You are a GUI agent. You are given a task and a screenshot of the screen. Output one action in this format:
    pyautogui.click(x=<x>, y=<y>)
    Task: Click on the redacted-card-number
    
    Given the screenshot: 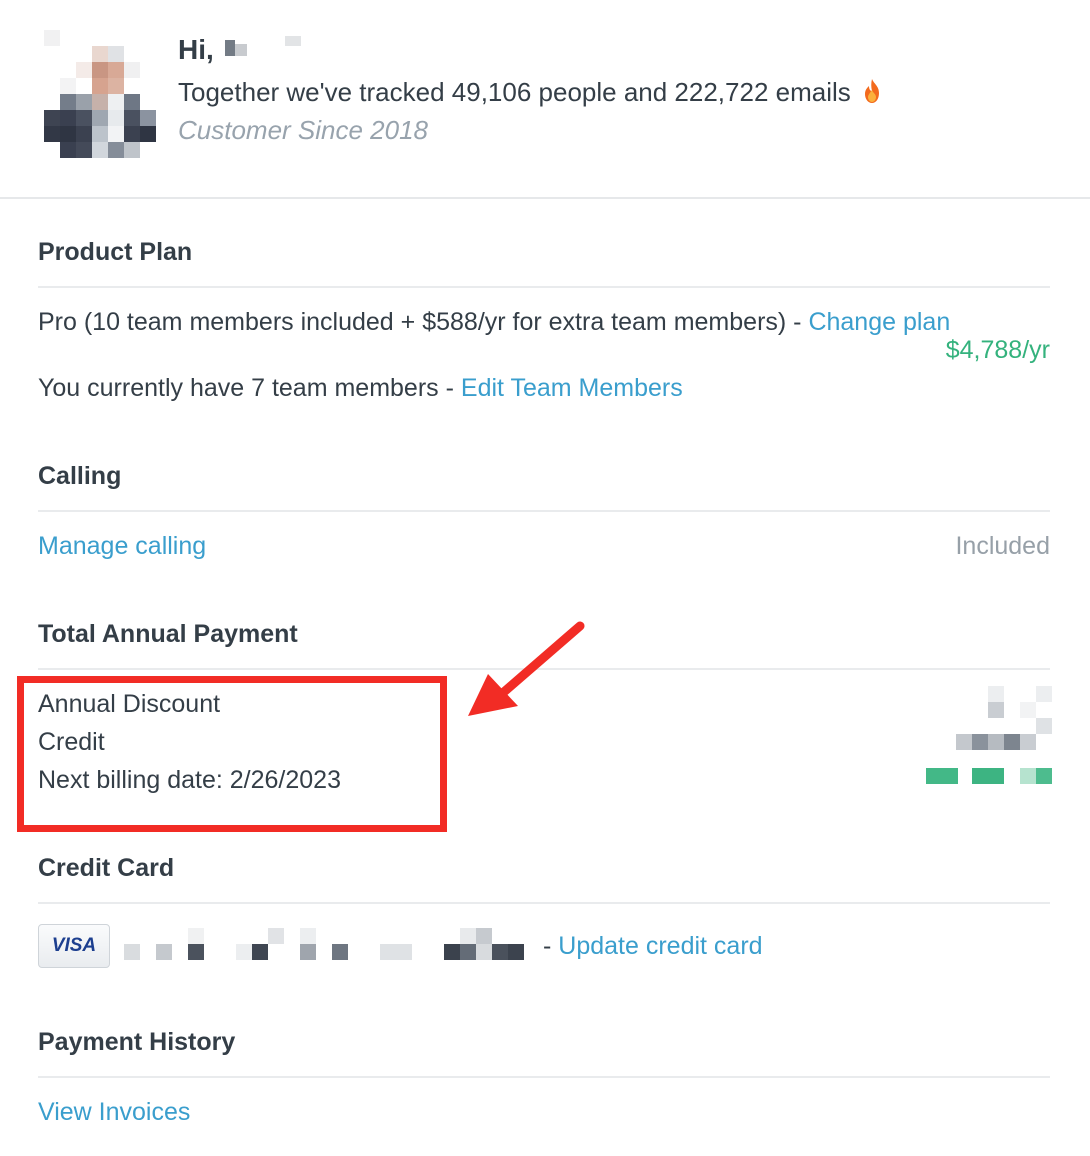 What is the action you would take?
    pyautogui.click(x=334, y=945)
    